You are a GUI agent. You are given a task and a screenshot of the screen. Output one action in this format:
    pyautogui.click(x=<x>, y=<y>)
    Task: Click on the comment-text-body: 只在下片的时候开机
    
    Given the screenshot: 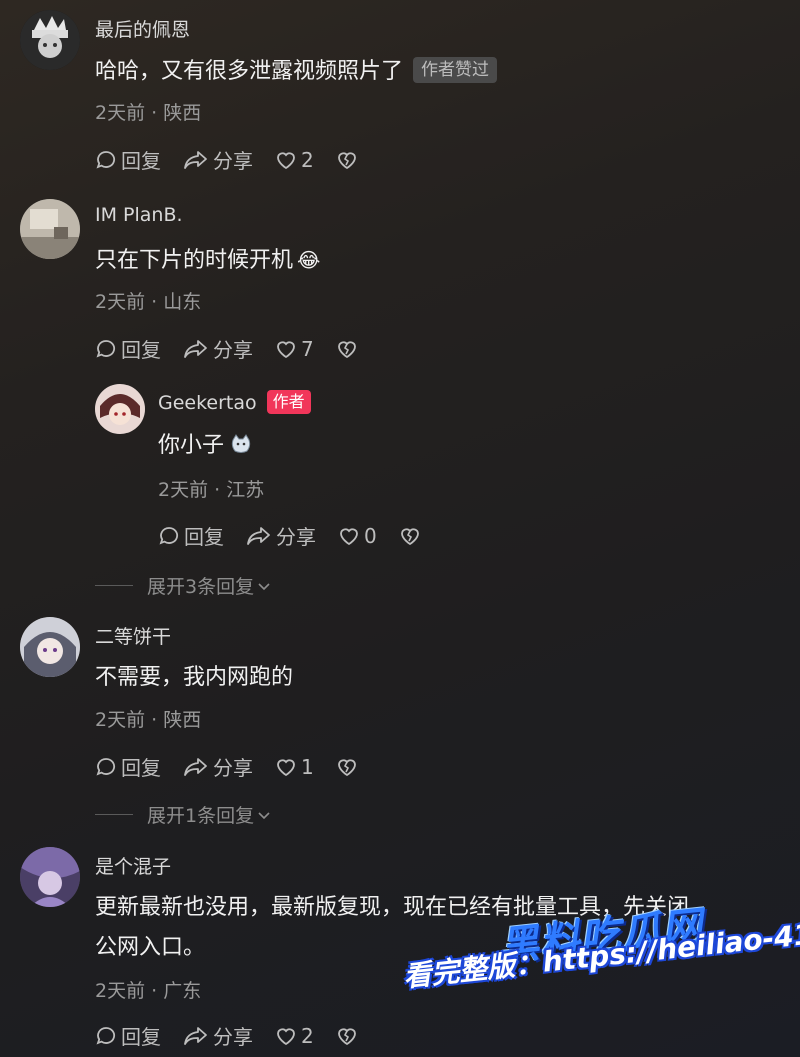 What is the action you would take?
    pyautogui.click(x=194, y=260)
    